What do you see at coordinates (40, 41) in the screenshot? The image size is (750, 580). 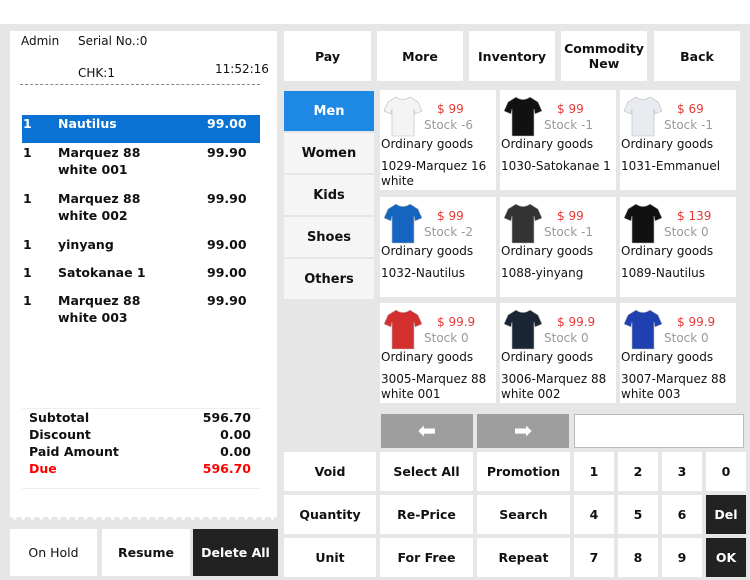 I see `user-label: Admin` at bounding box center [40, 41].